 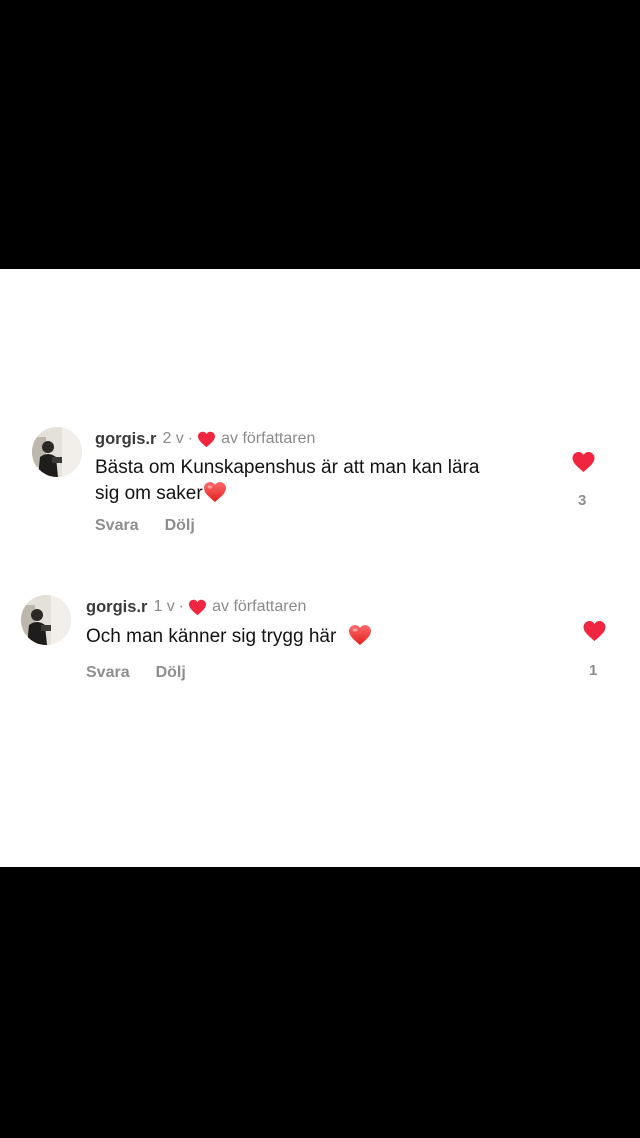 What do you see at coordinates (287, 494) in the screenshot?
I see `comment-text-line: sig om saker` at bounding box center [287, 494].